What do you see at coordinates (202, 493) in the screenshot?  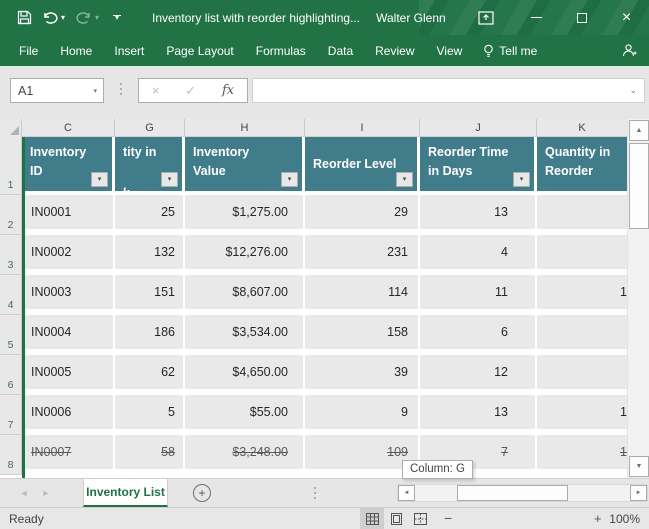 I see `new-sheet-button: +` at bounding box center [202, 493].